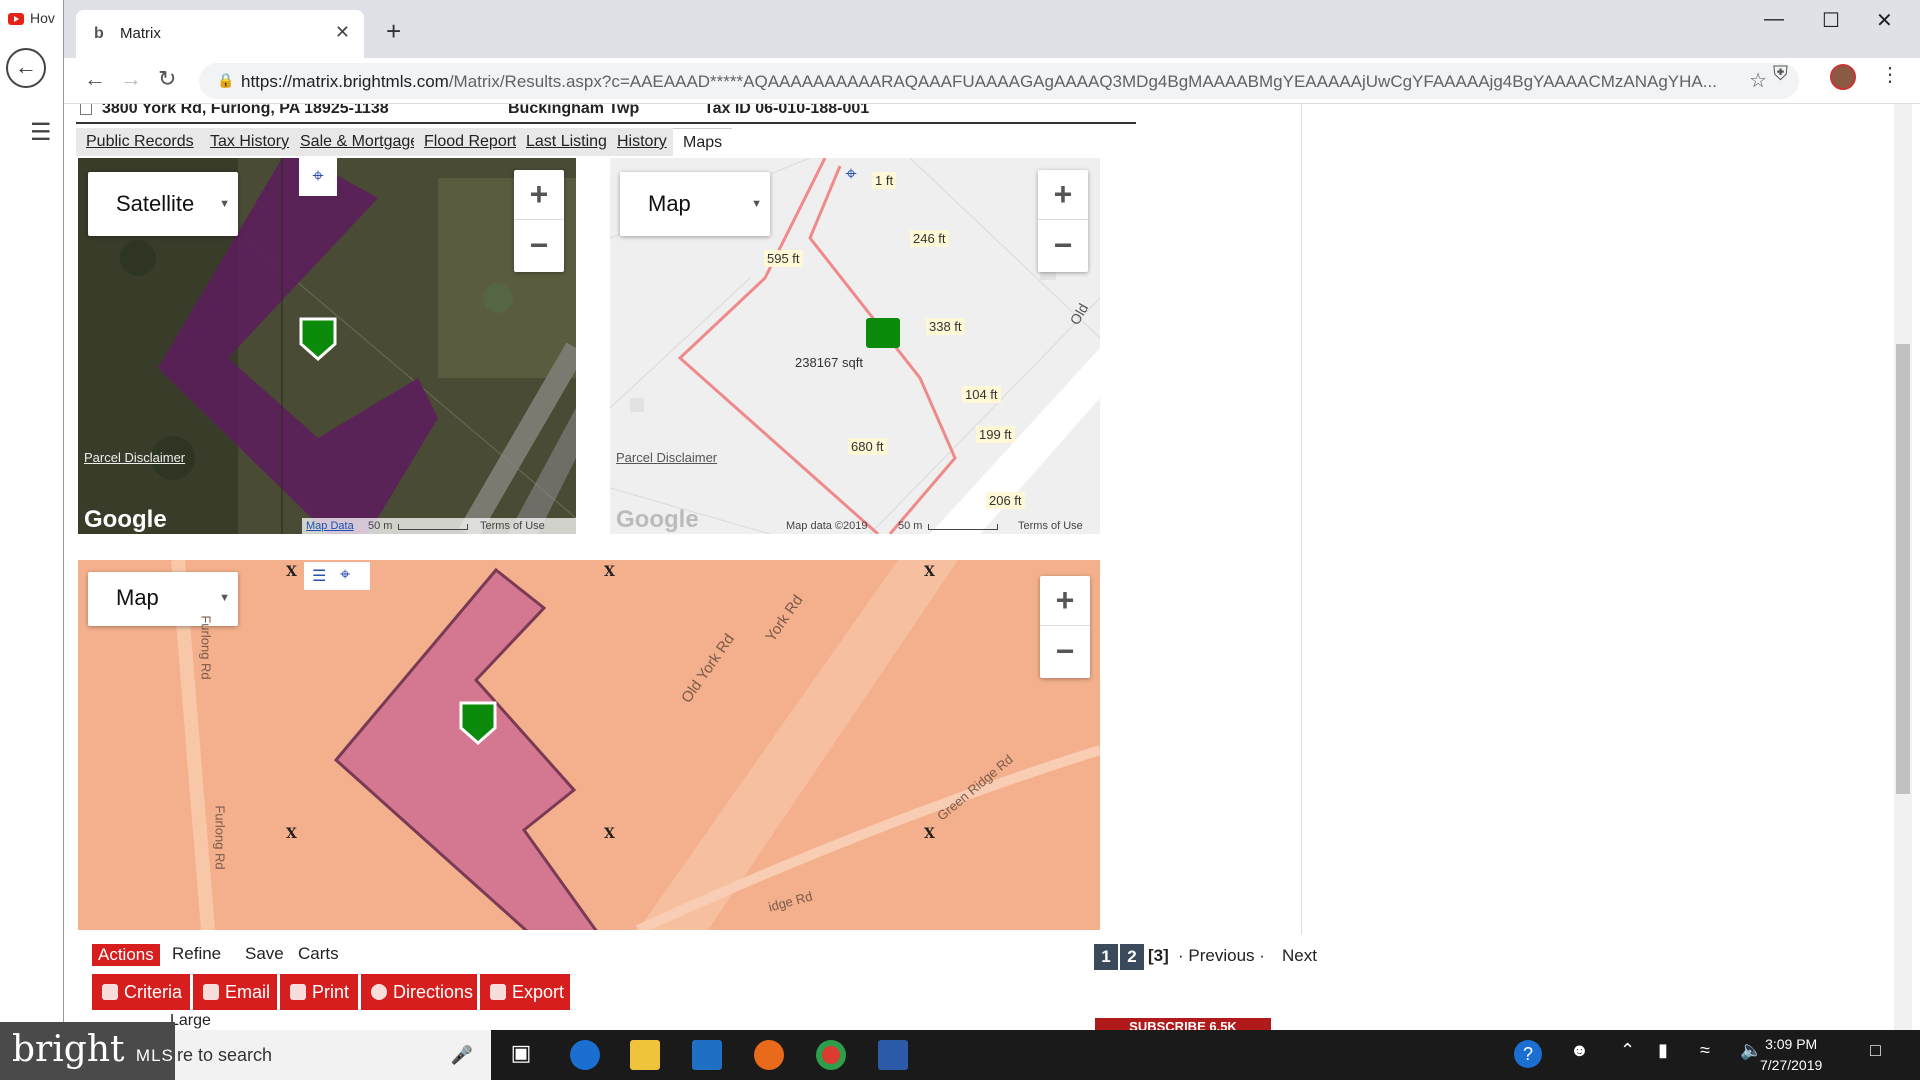  I want to click on export-button: Export, so click(525, 992).